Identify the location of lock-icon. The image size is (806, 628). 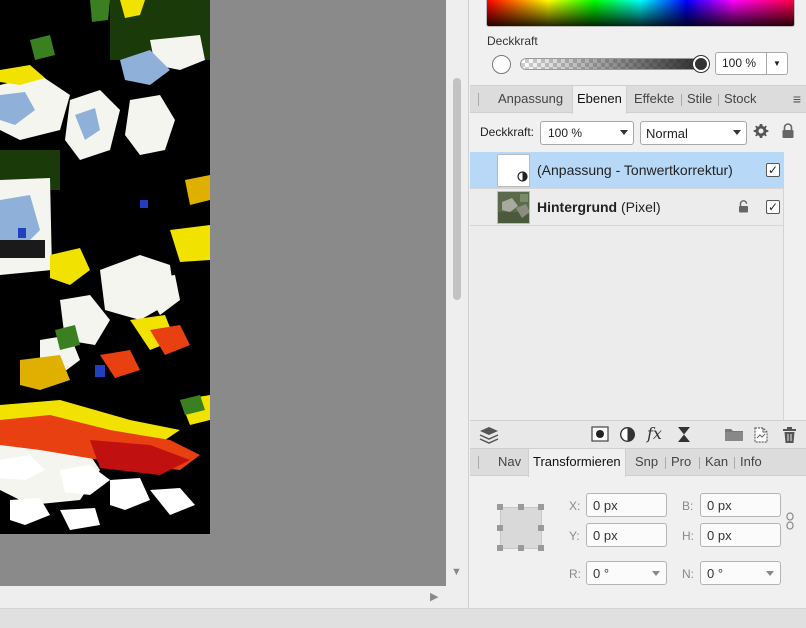
(788, 132).